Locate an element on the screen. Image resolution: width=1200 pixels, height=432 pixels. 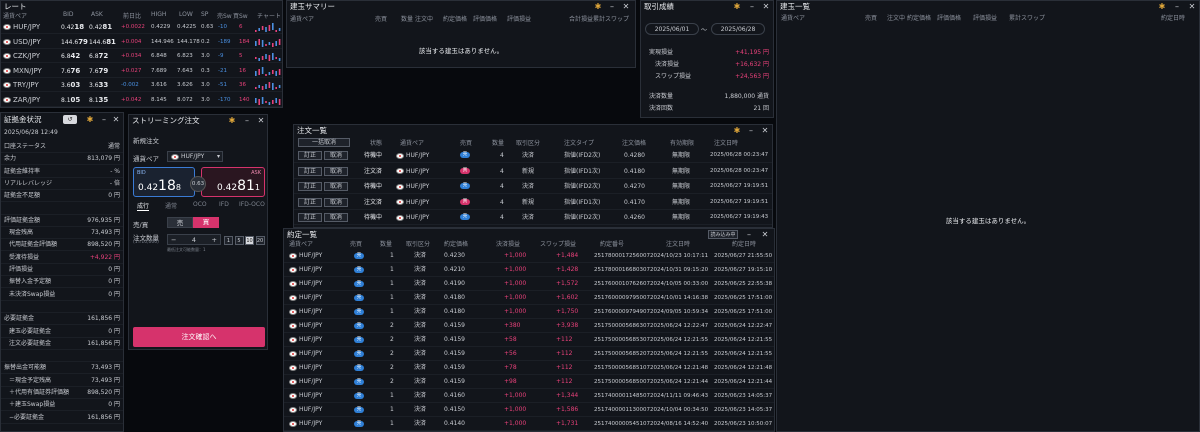
ask-price: 144.681 is located at coordinates (102, 42).